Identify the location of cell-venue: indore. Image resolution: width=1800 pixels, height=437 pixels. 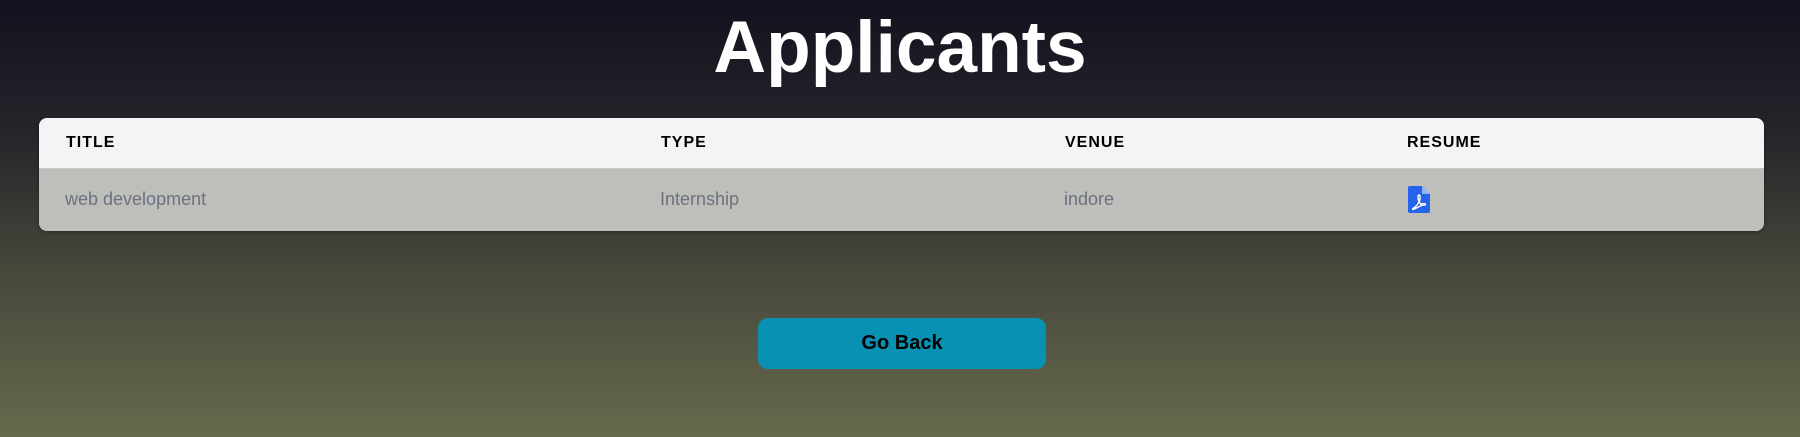
(1089, 199).